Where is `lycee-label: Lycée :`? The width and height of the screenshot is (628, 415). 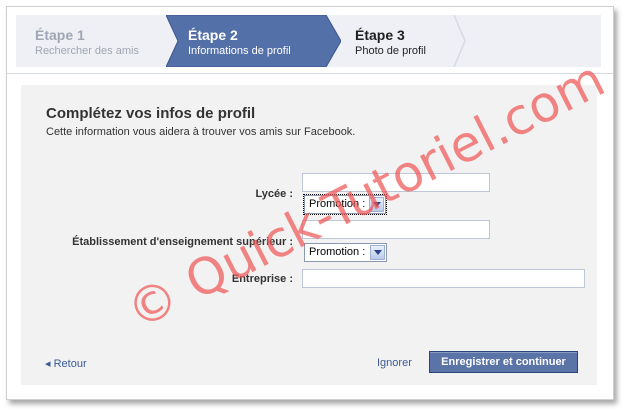
lycee-label: Lycée : is located at coordinates (274, 194).